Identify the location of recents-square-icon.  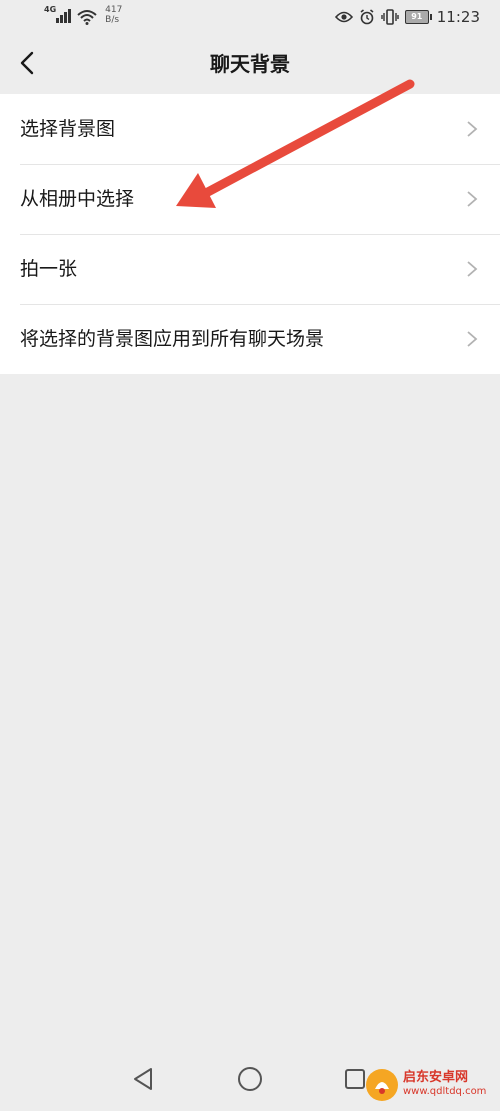
(355, 1079).